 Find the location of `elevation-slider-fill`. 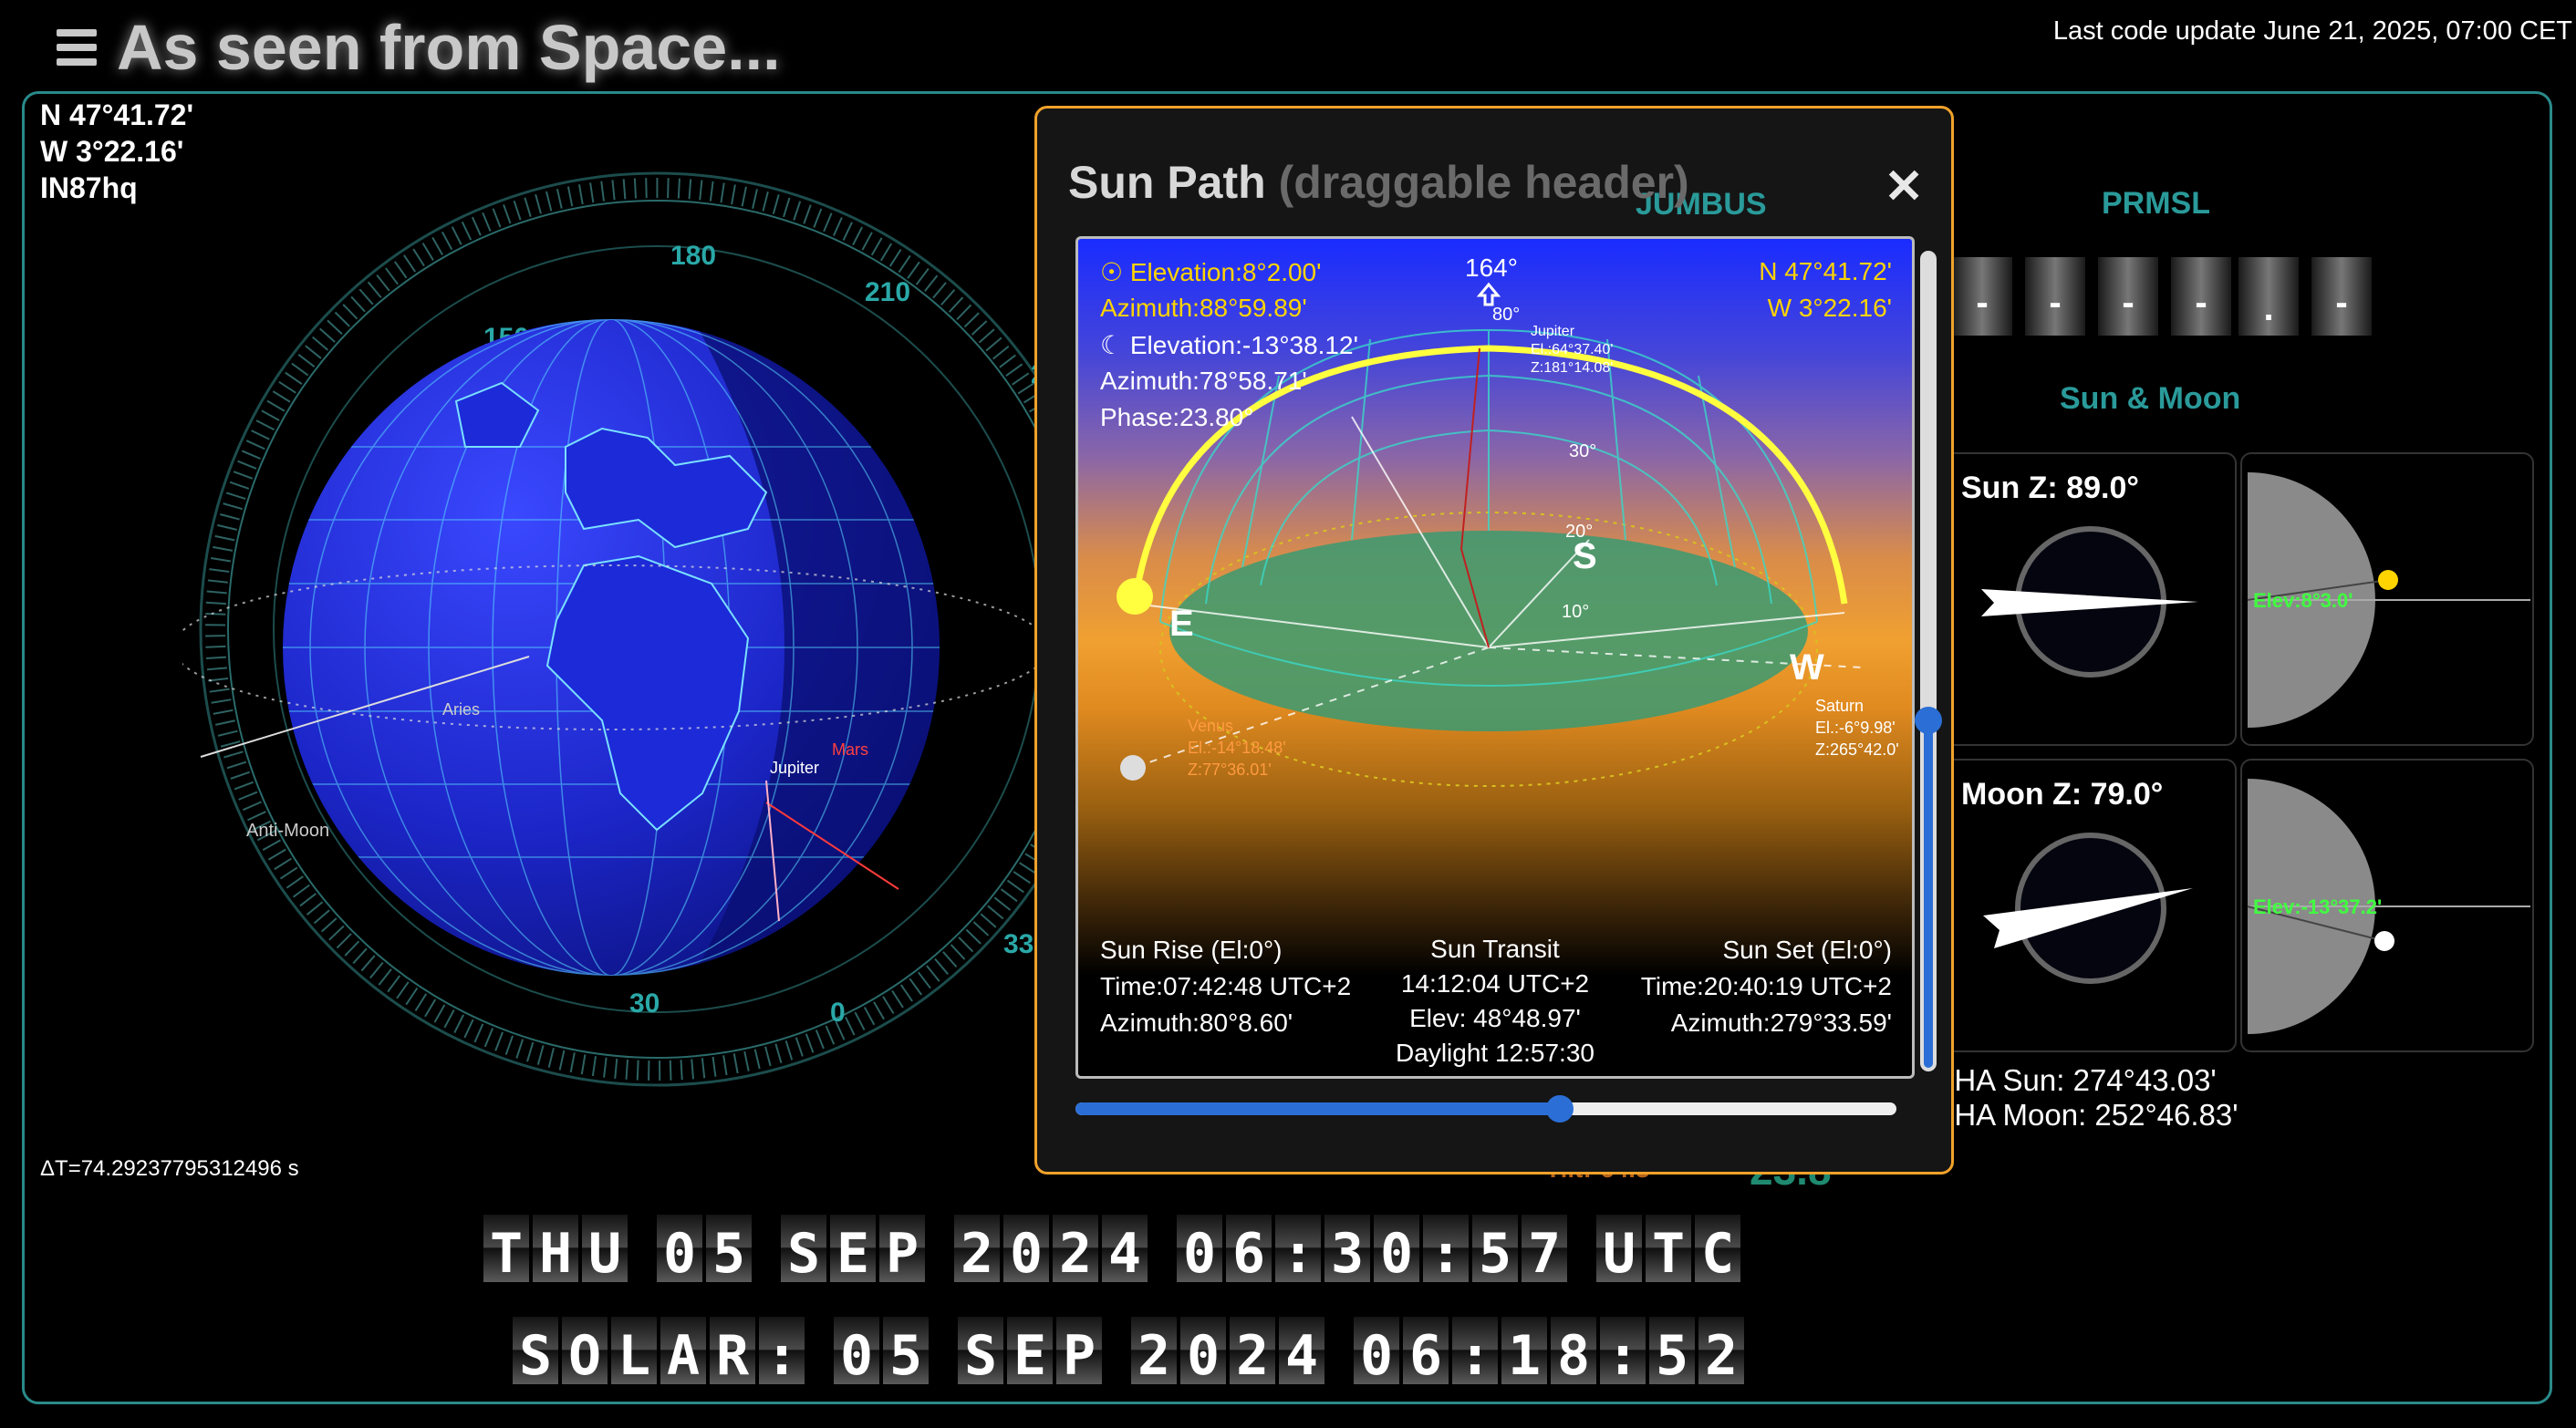

elevation-slider-fill is located at coordinates (1929, 895).